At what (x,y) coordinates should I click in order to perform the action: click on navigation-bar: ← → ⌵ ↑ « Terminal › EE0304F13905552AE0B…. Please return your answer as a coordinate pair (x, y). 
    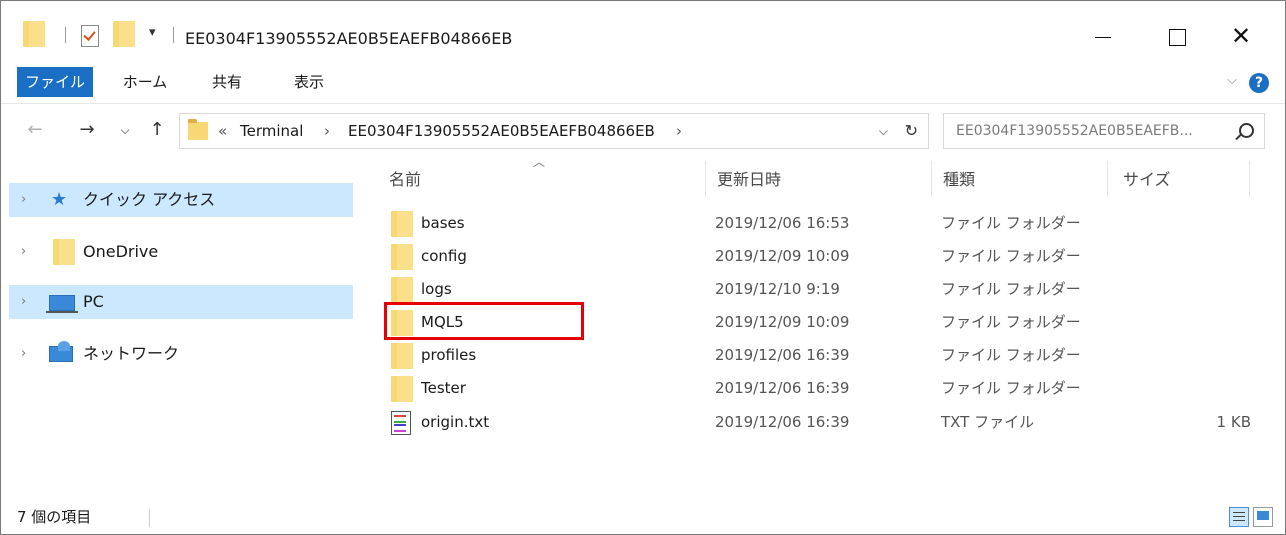
    Looking at the image, I should click on (643, 131).